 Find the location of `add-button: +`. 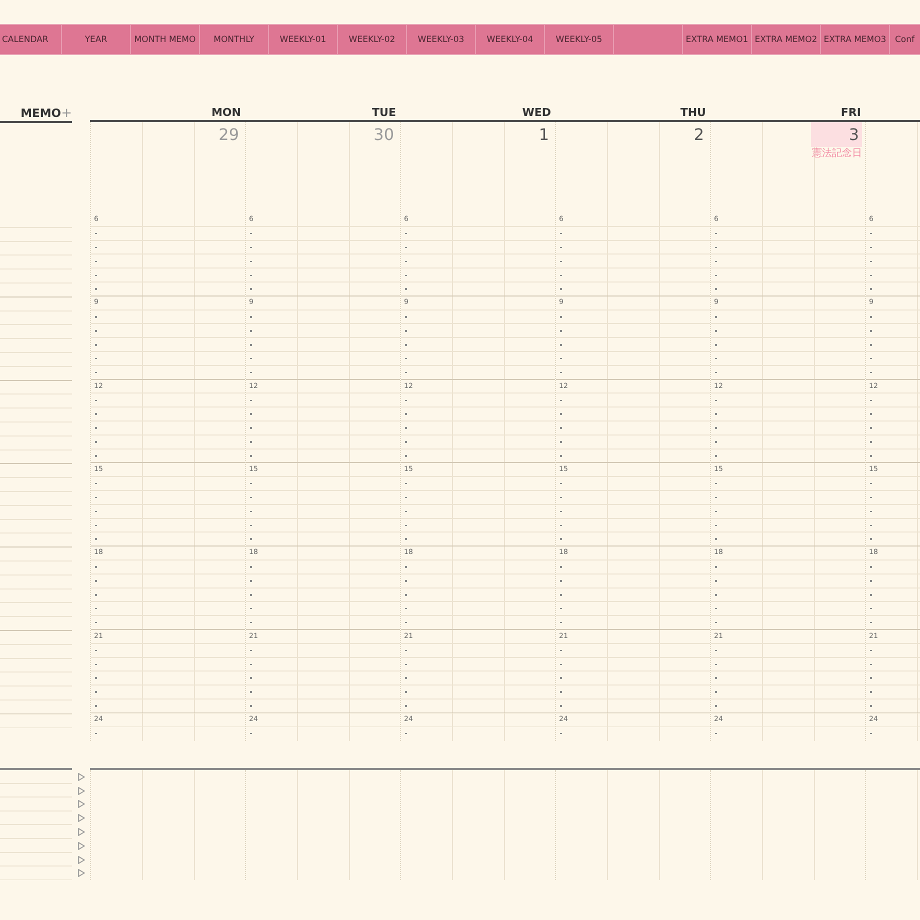

add-button: + is located at coordinates (66, 113).